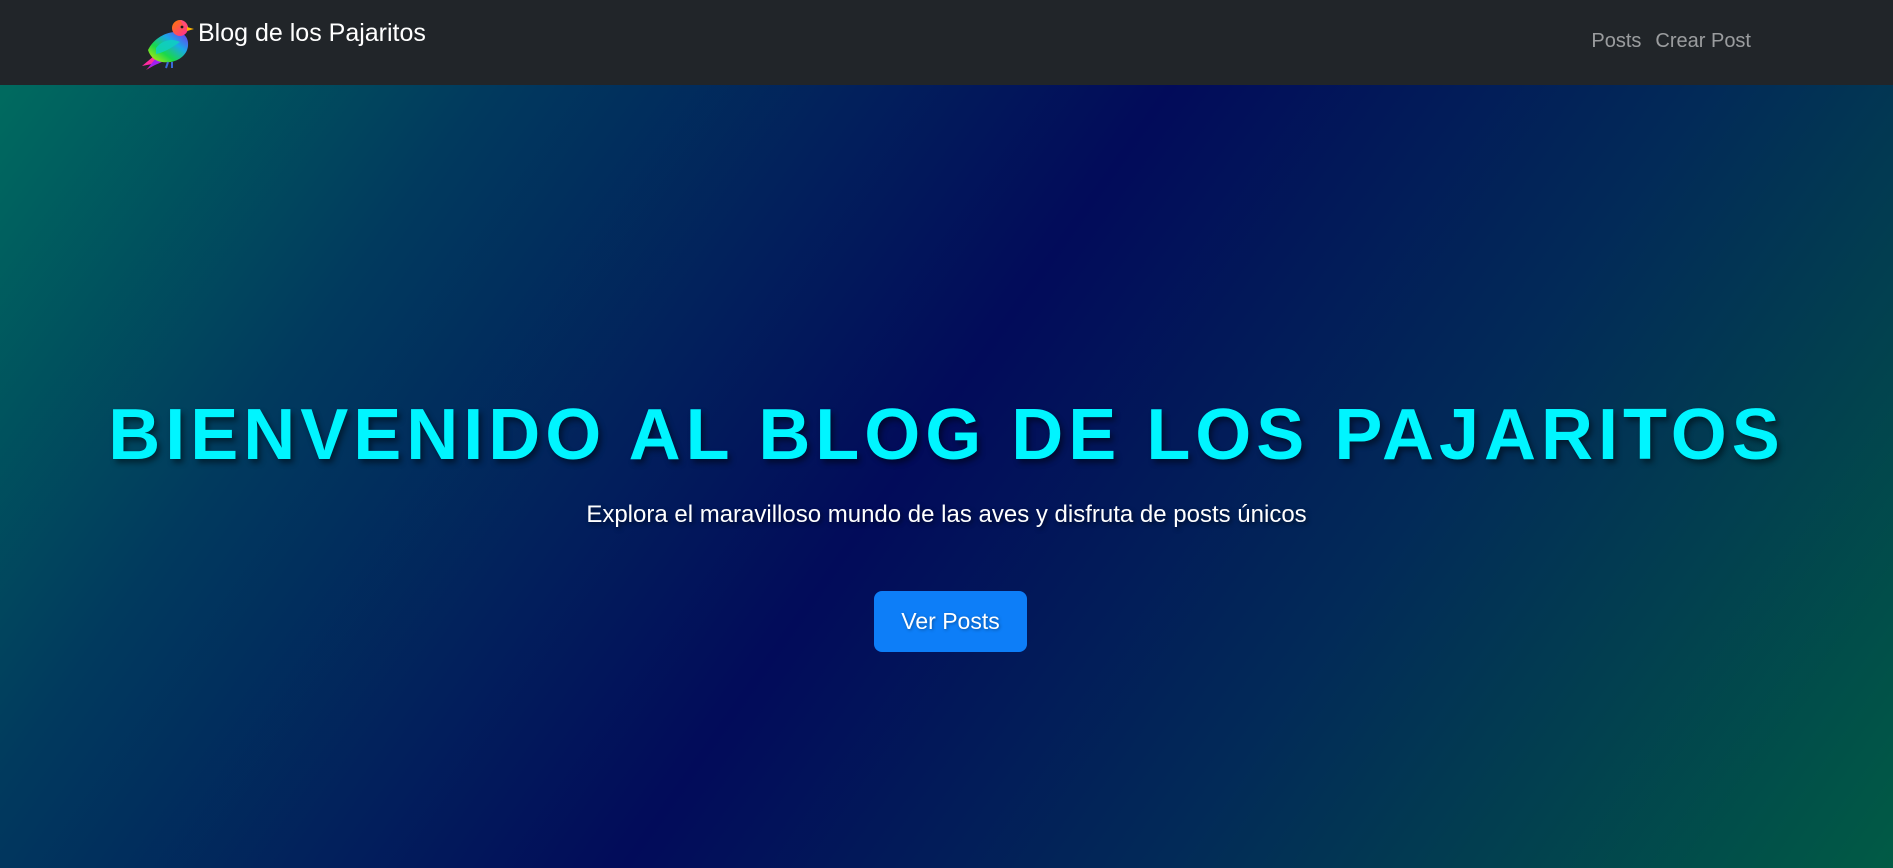 The height and width of the screenshot is (868, 1893). I want to click on ver-posts-button: Ver Posts, so click(950, 621).